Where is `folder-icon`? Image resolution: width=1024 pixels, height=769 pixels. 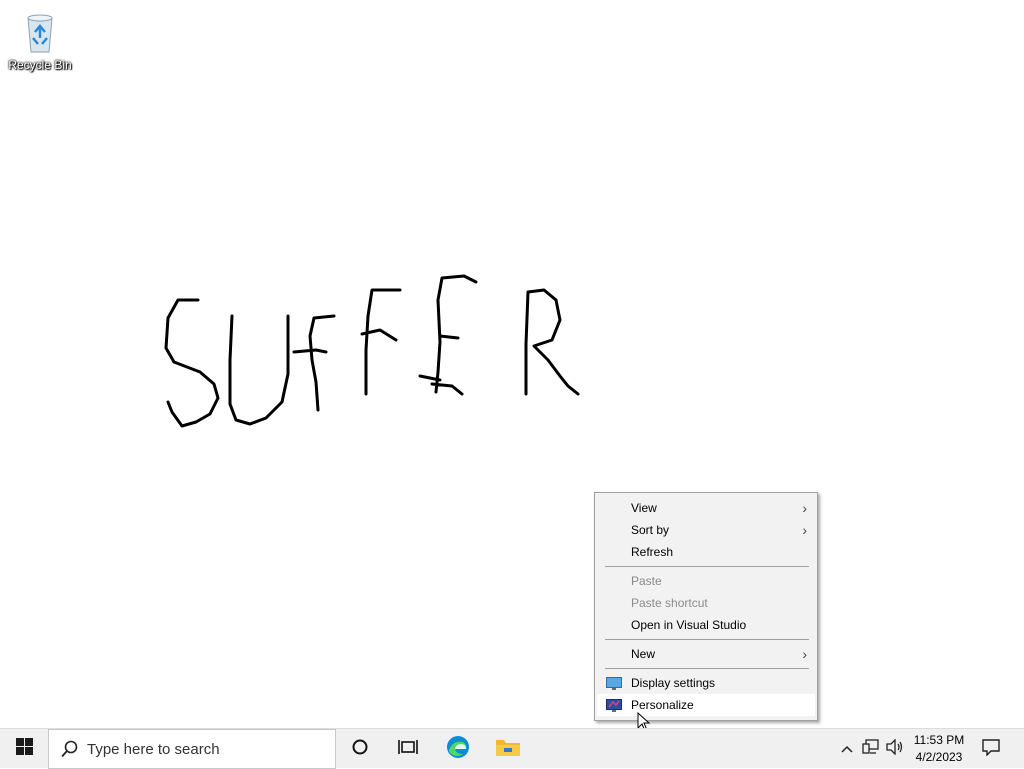
folder-icon is located at coordinates (508, 749).